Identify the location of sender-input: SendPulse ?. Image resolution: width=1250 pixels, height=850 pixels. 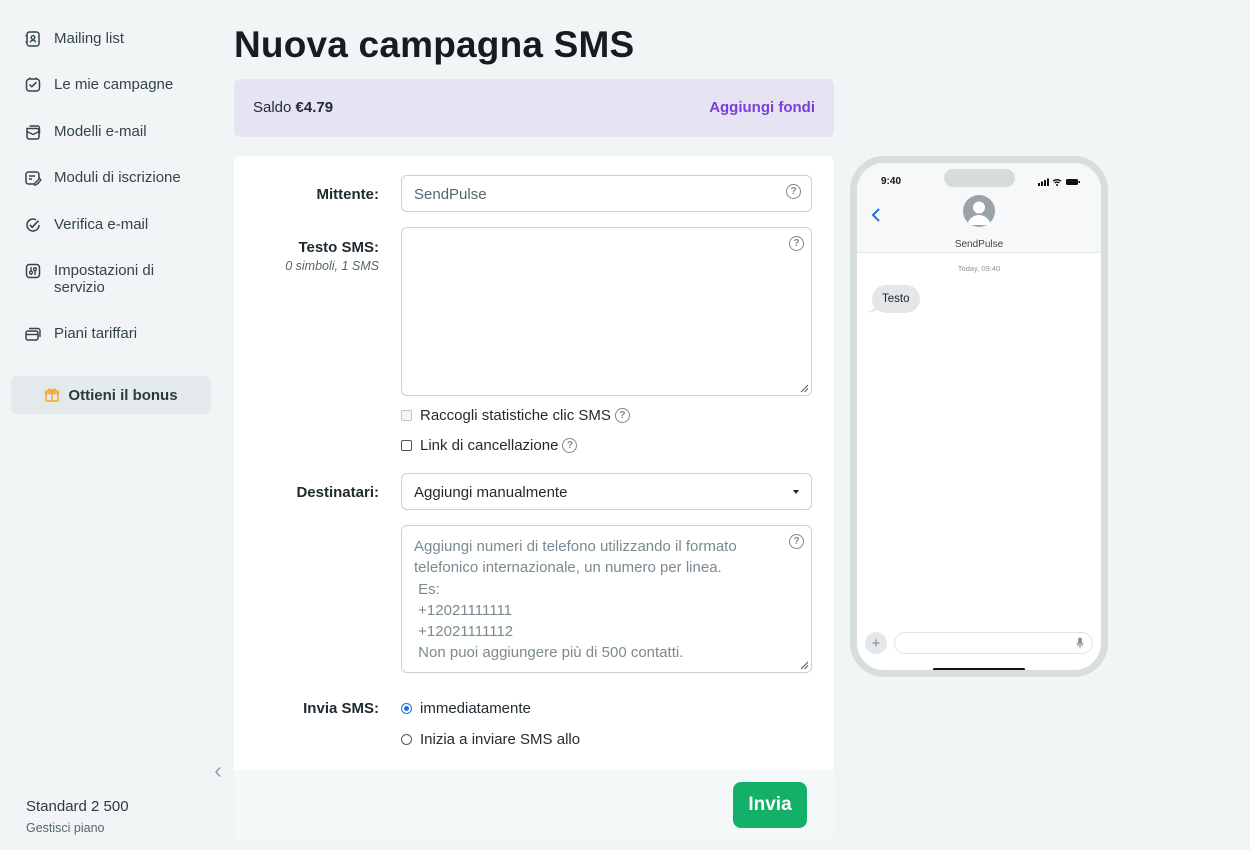
(606, 193).